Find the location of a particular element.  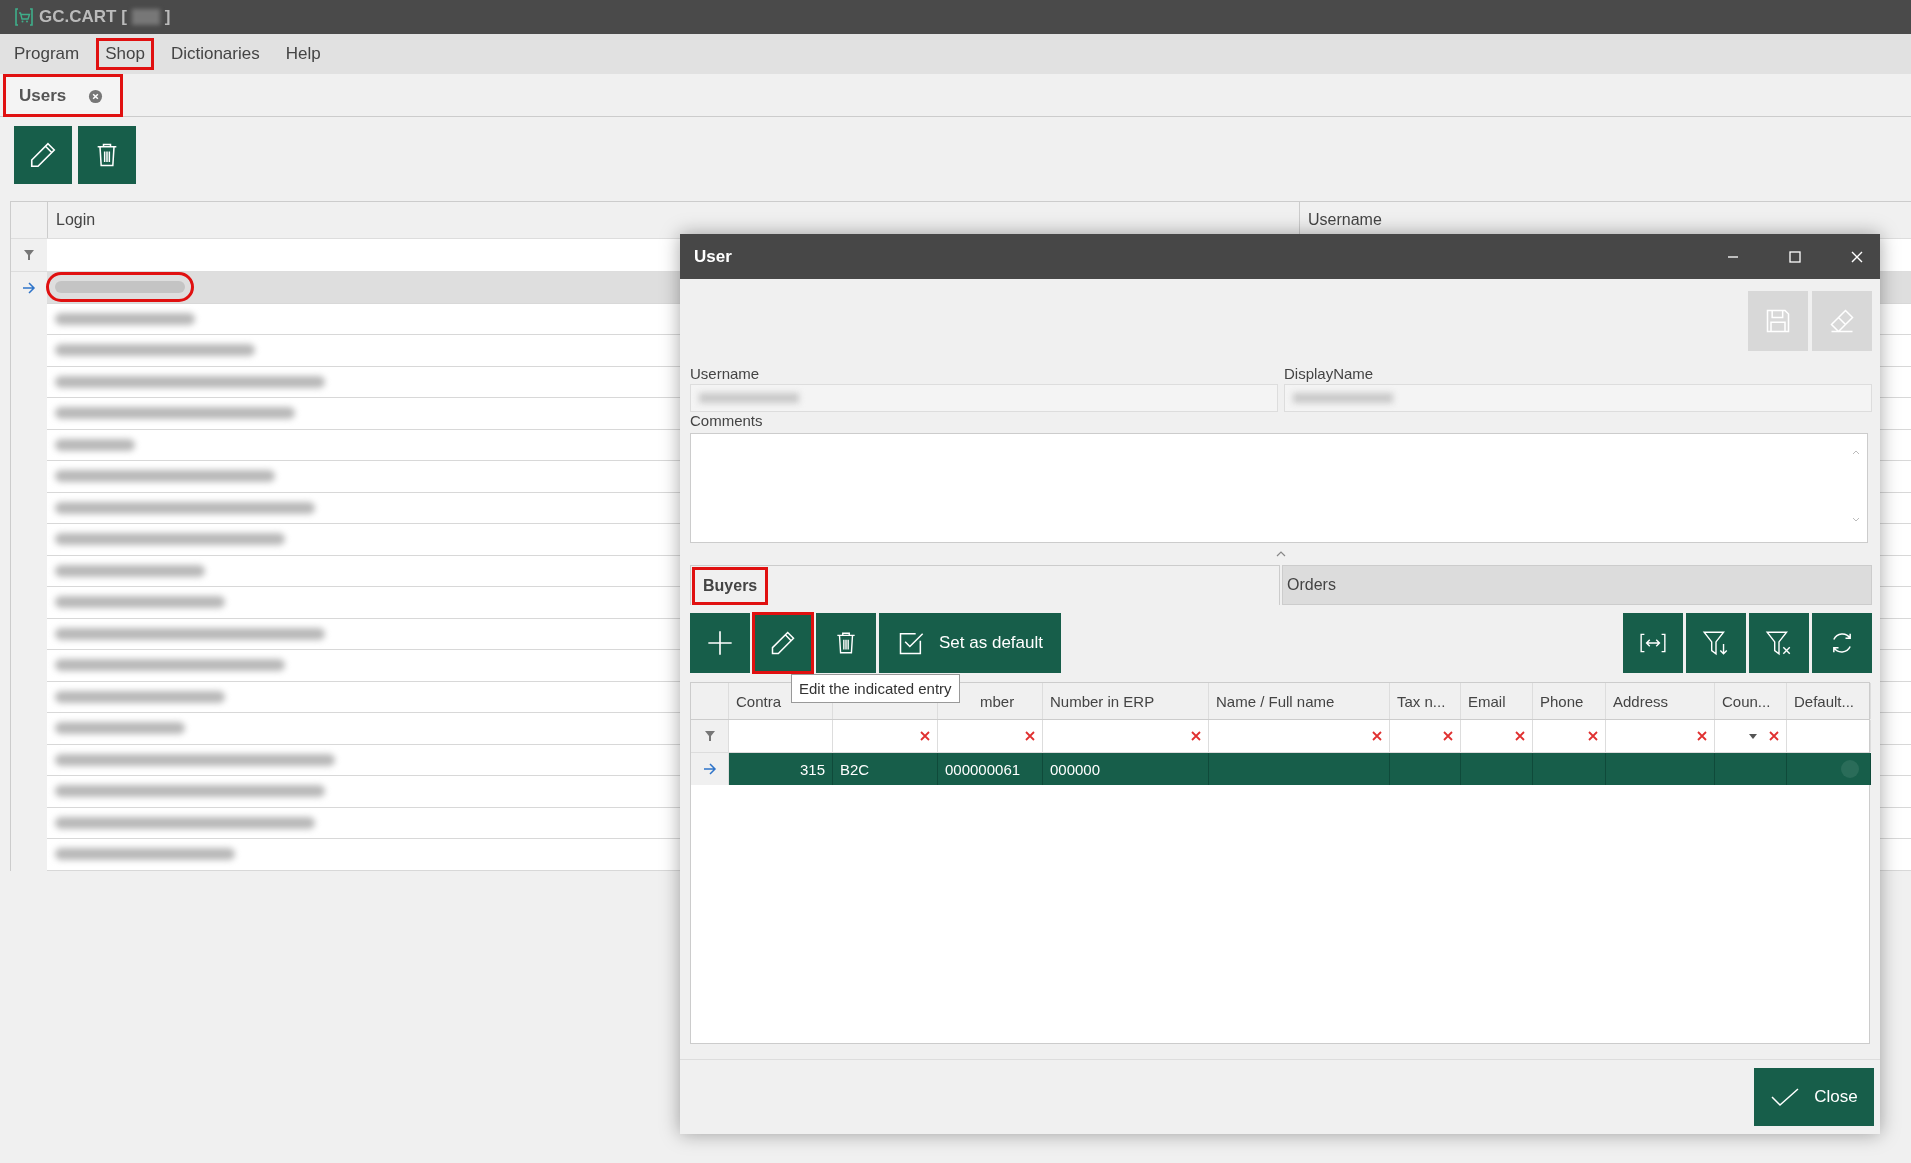

close-button: Close is located at coordinates (1814, 1097).